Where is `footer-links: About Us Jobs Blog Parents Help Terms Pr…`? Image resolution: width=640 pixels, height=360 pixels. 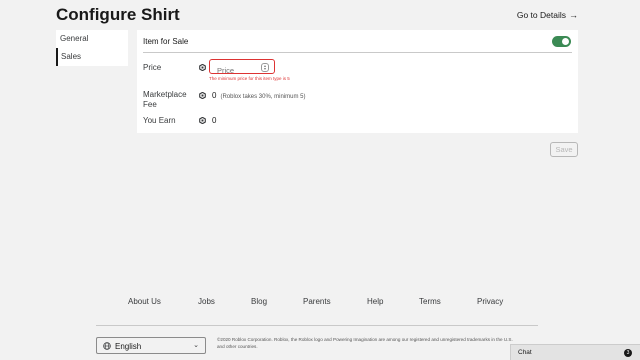 footer-links: About Us Jobs Blog Parents Help Terms Pr… is located at coordinates (320, 303).